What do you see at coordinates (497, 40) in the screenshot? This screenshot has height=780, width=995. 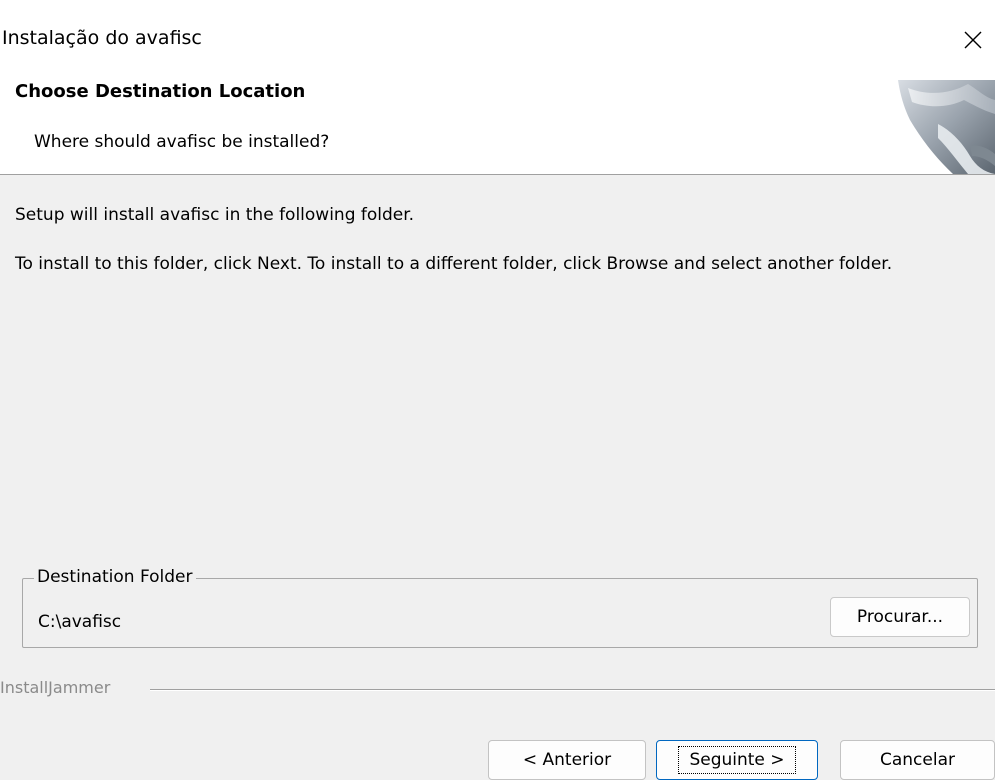 I see `title-bar: Instalação do avafisc` at bounding box center [497, 40].